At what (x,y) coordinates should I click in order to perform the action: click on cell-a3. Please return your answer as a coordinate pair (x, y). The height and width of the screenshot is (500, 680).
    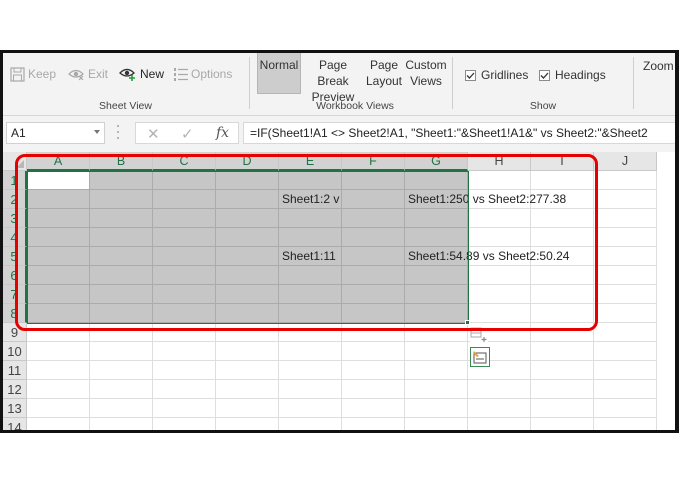
    Looking at the image, I should click on (58, 218).